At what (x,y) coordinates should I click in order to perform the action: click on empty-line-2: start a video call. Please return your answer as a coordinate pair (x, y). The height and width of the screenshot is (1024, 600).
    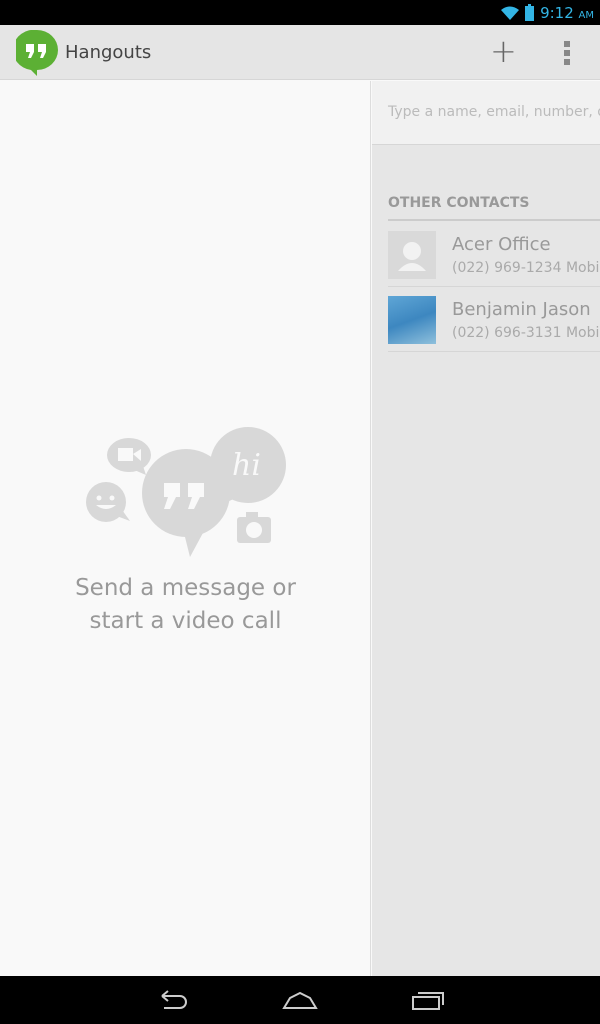
    Looking at the image, I should click on (185, 621).